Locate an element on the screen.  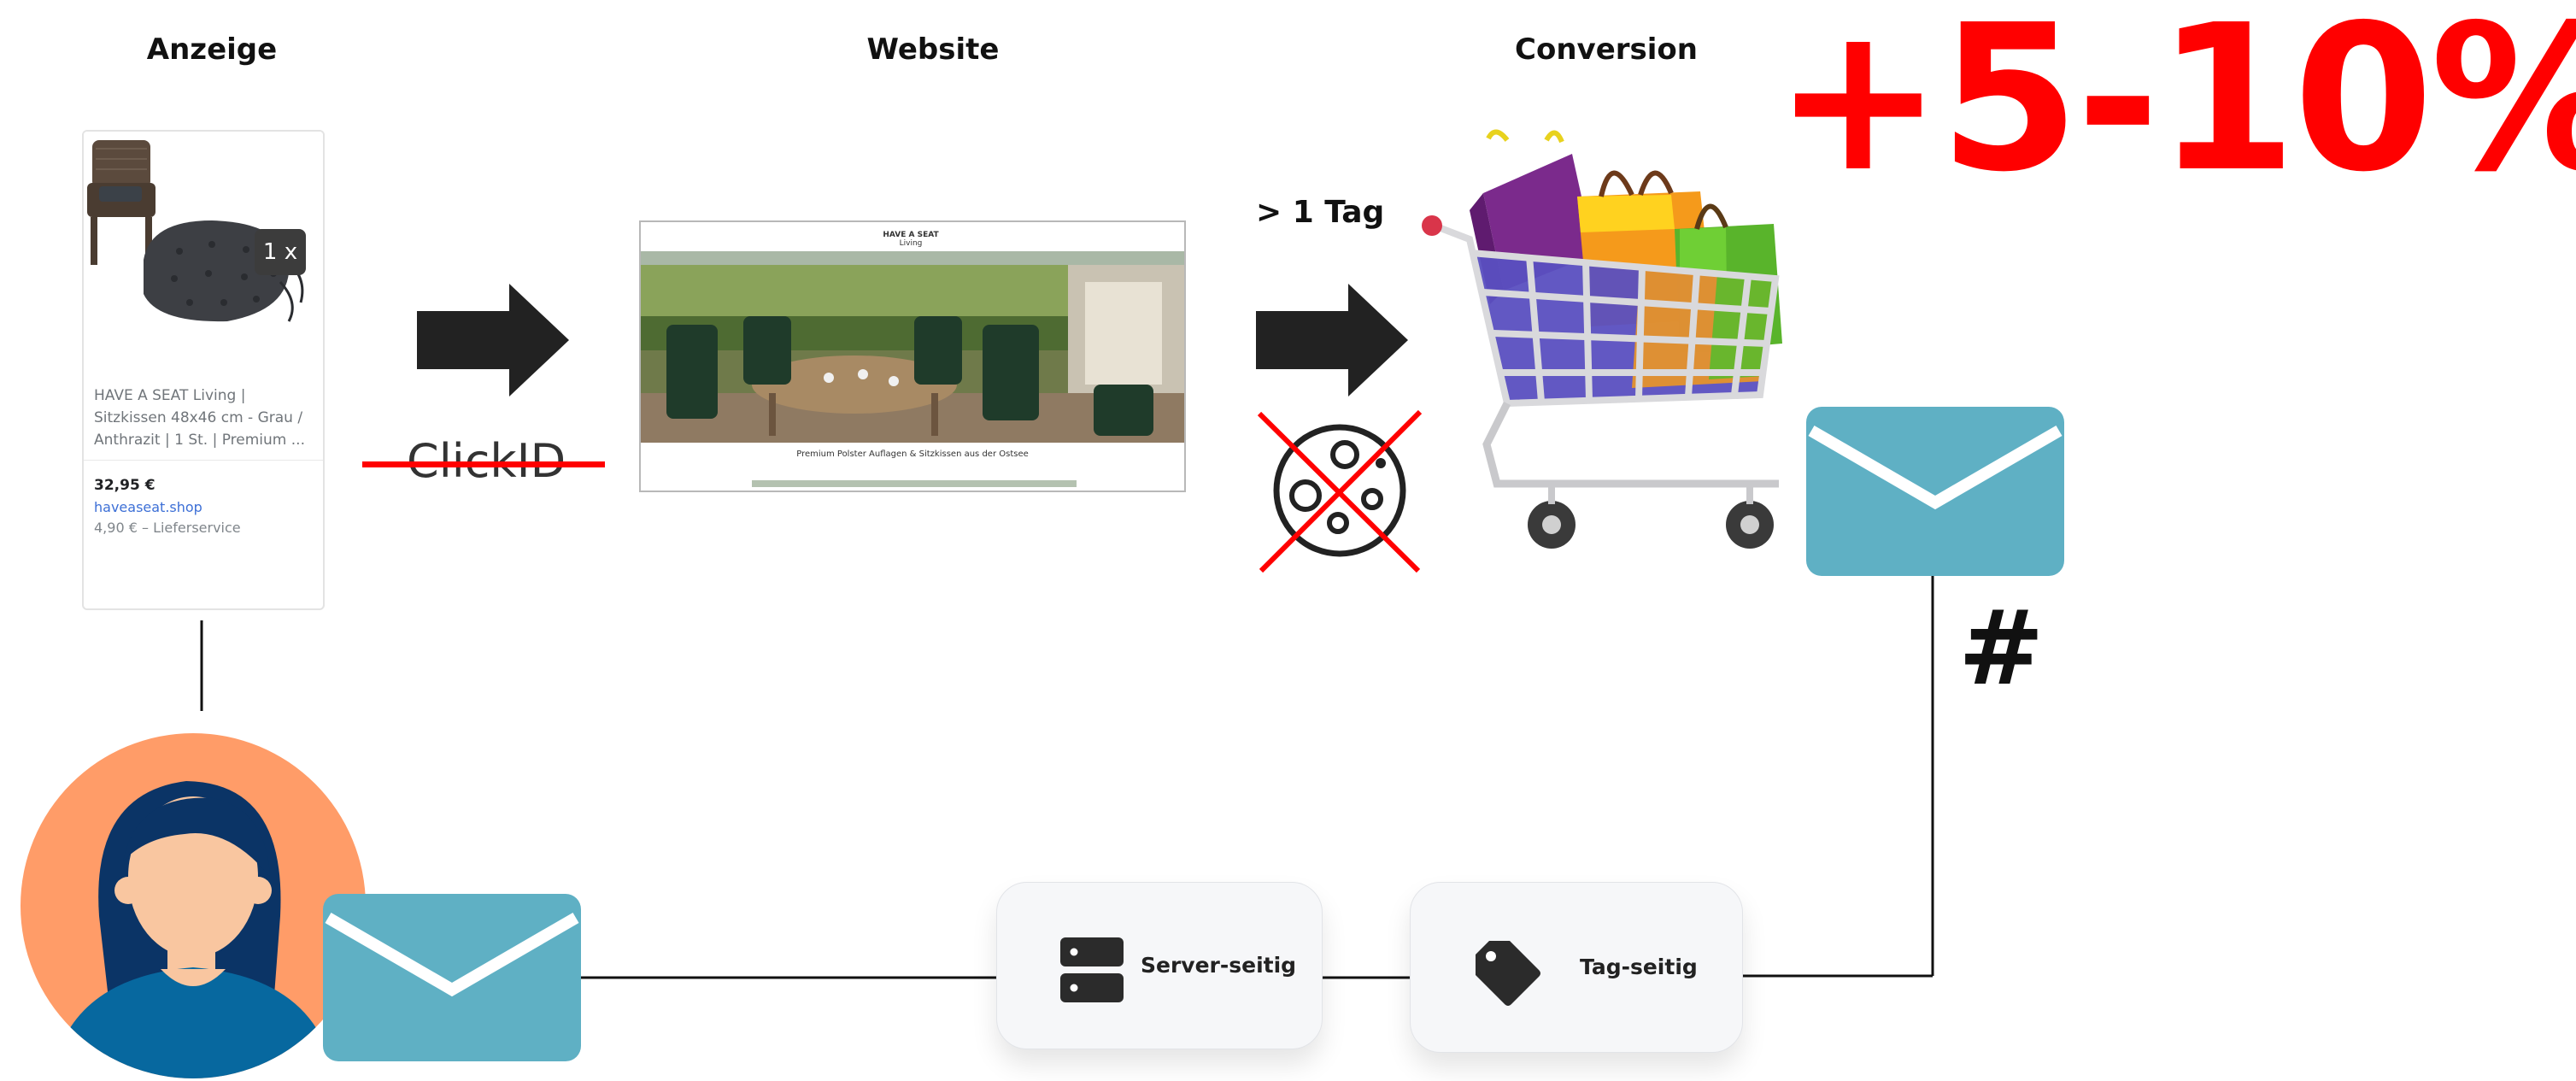
heading-conversion: Conversion is located at coordinates (1606, 49).